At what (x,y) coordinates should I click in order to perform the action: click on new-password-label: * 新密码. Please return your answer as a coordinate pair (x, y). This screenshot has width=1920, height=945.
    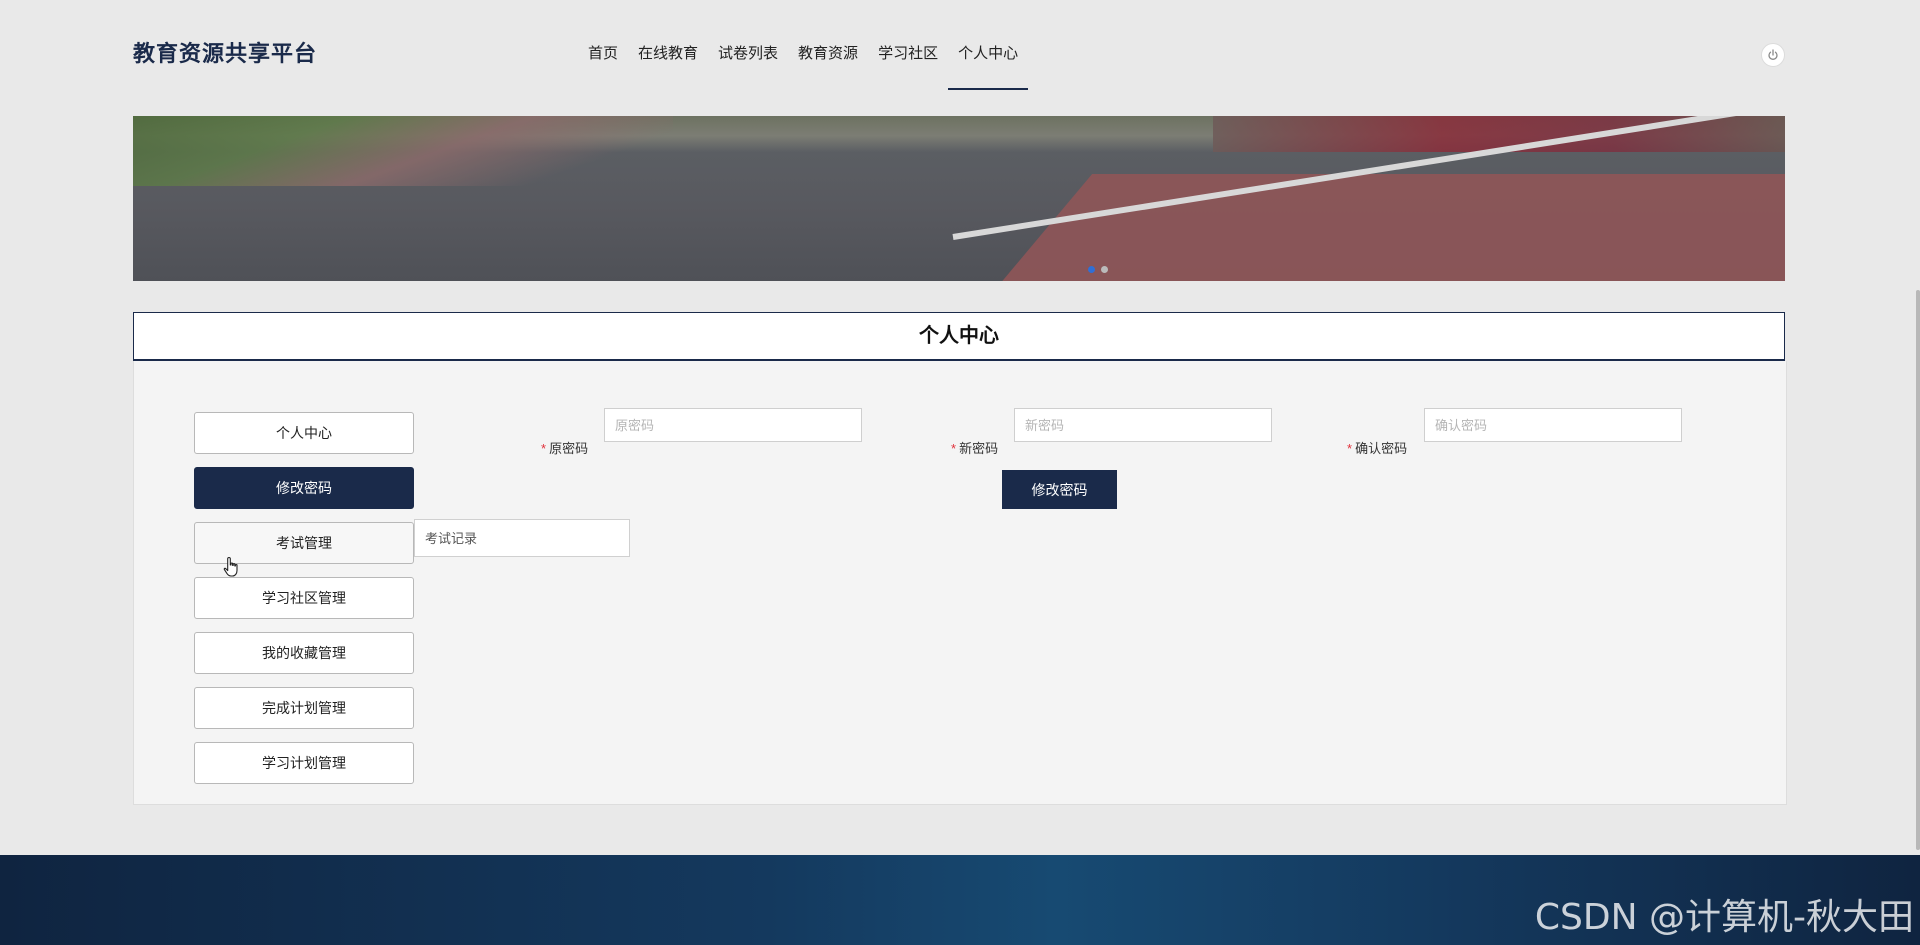
    Looking at the image, I should click on (974, 447).